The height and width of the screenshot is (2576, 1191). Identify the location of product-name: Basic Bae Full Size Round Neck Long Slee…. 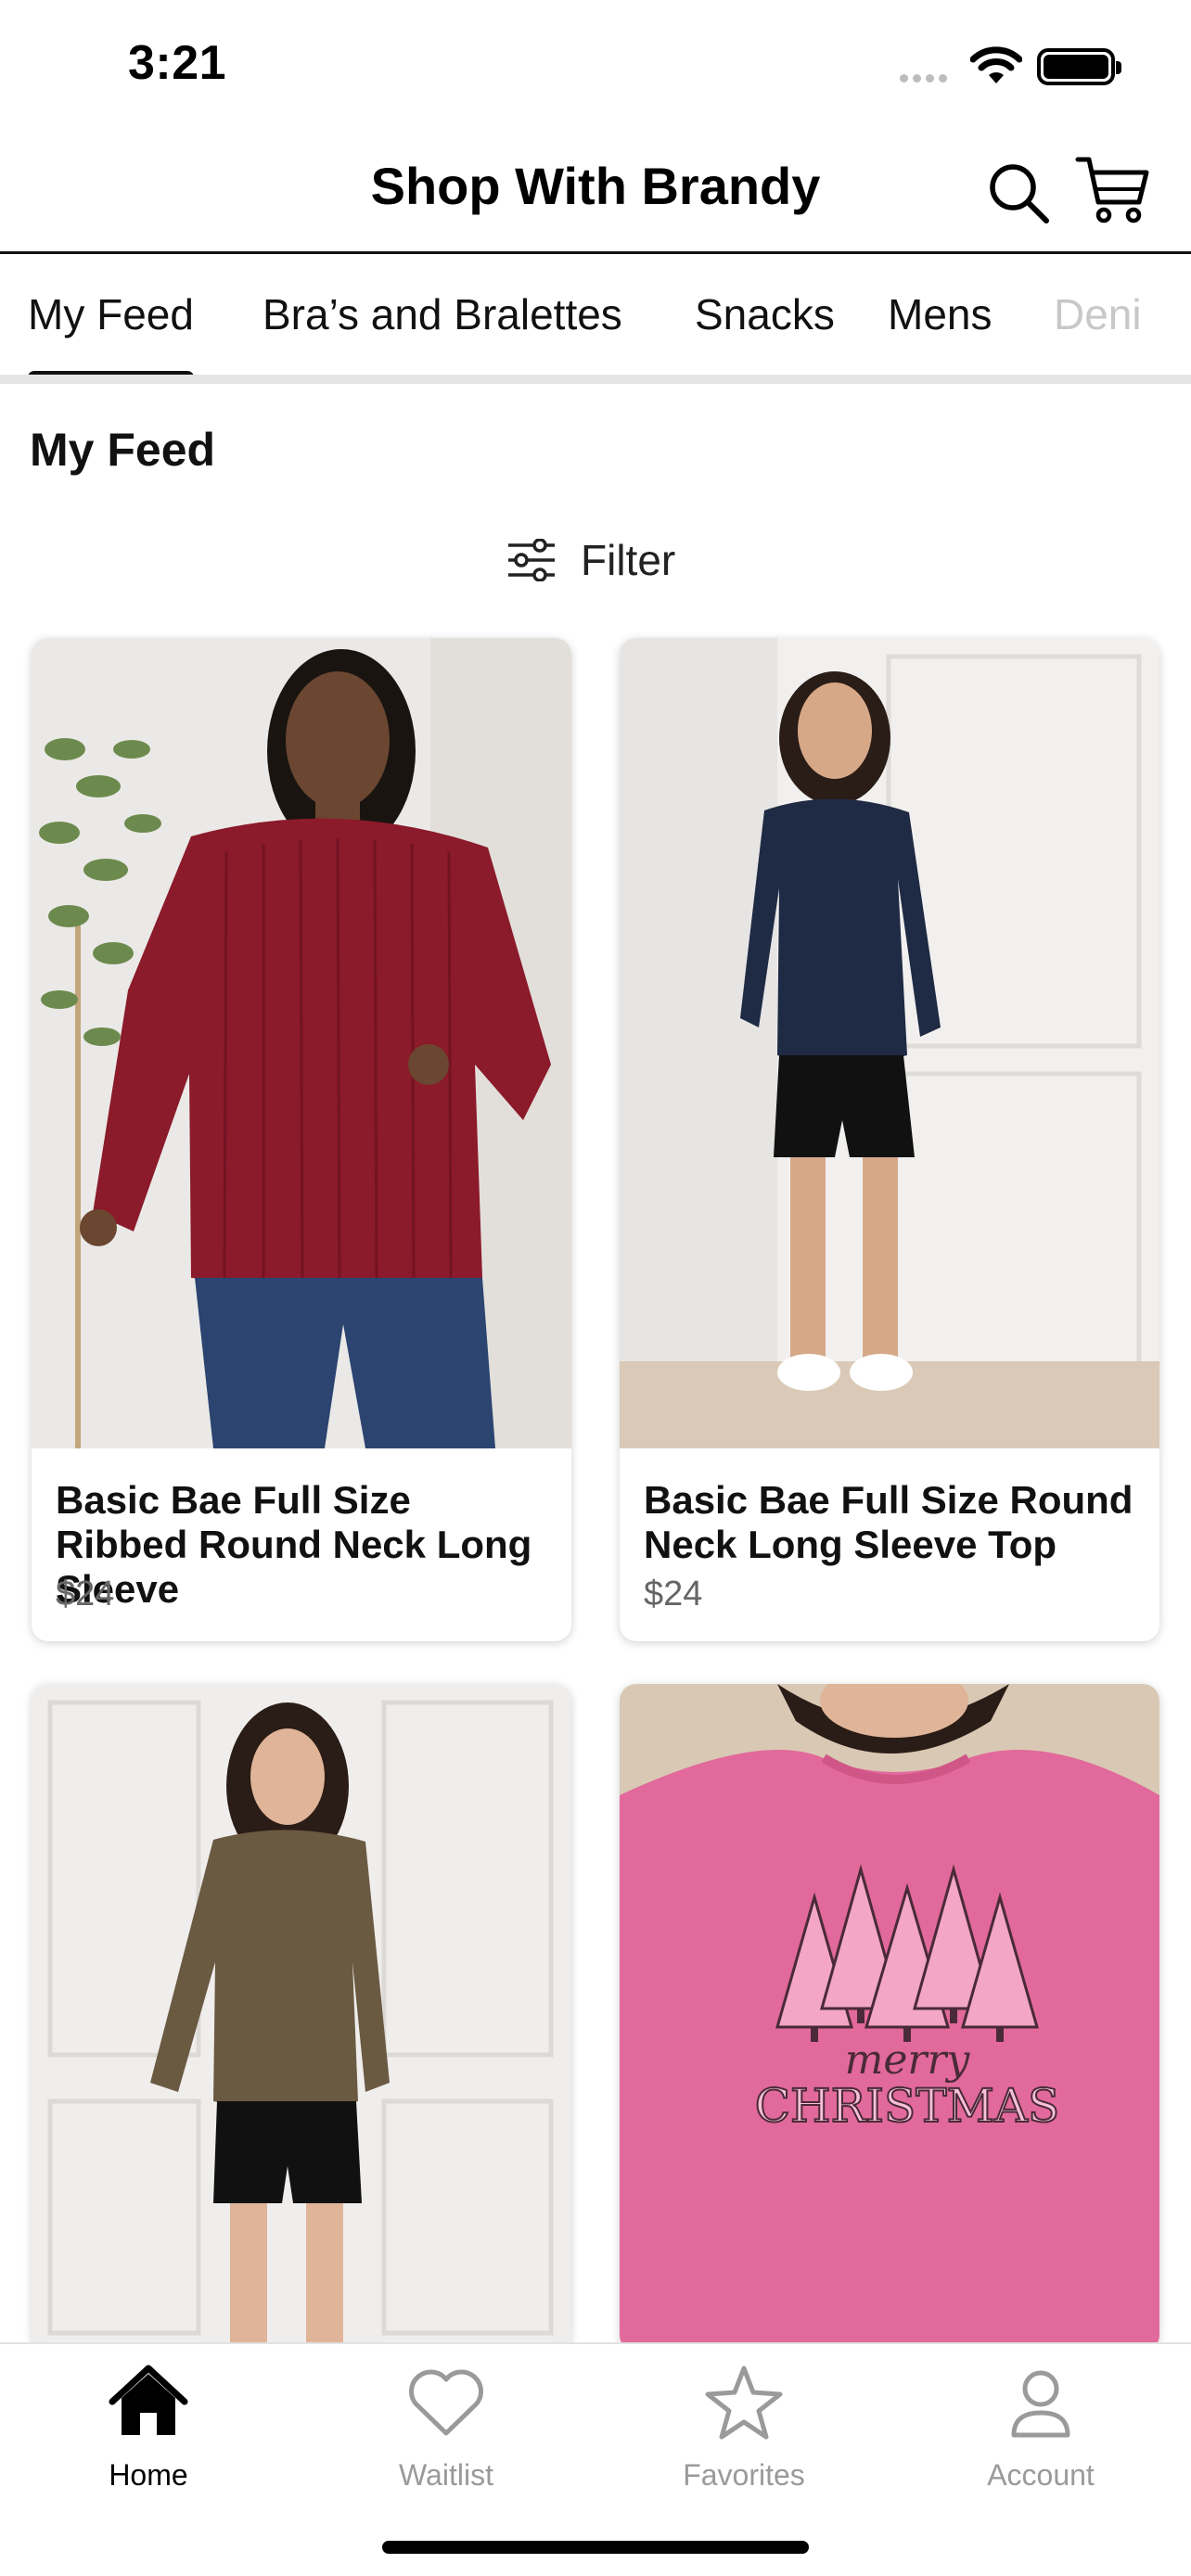
(892, 1522).